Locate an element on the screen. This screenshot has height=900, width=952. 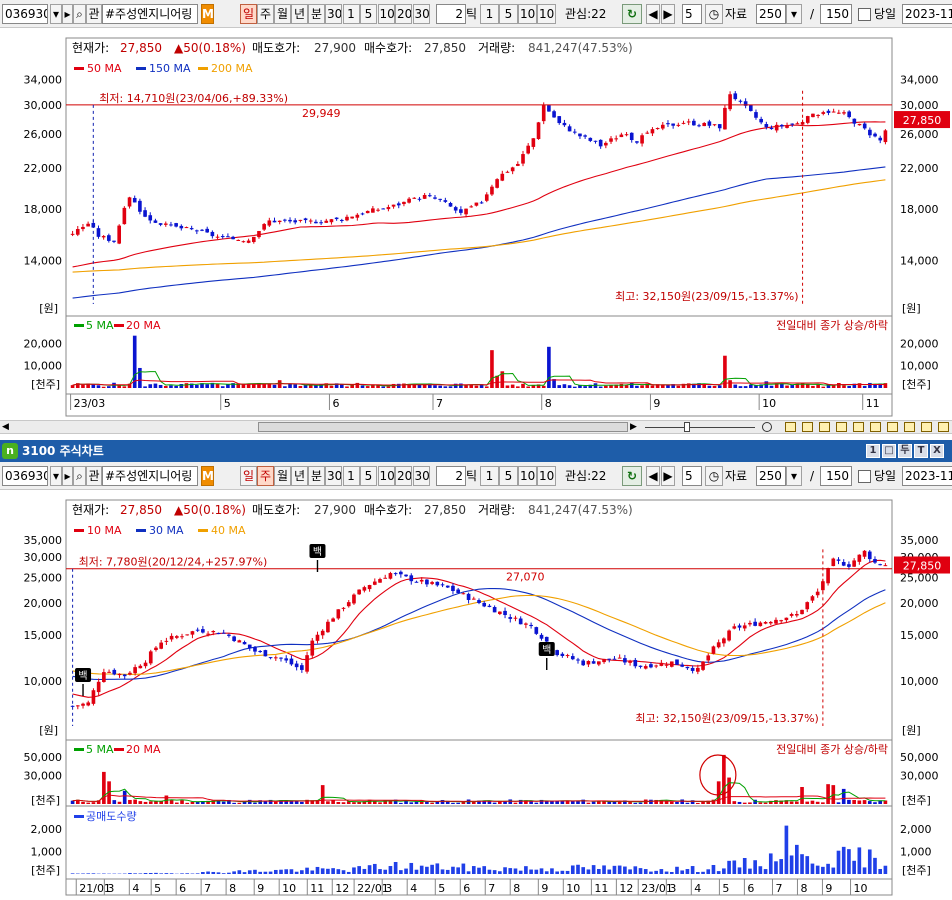
window-split-button: 두 is located at coordinates (905, 451).